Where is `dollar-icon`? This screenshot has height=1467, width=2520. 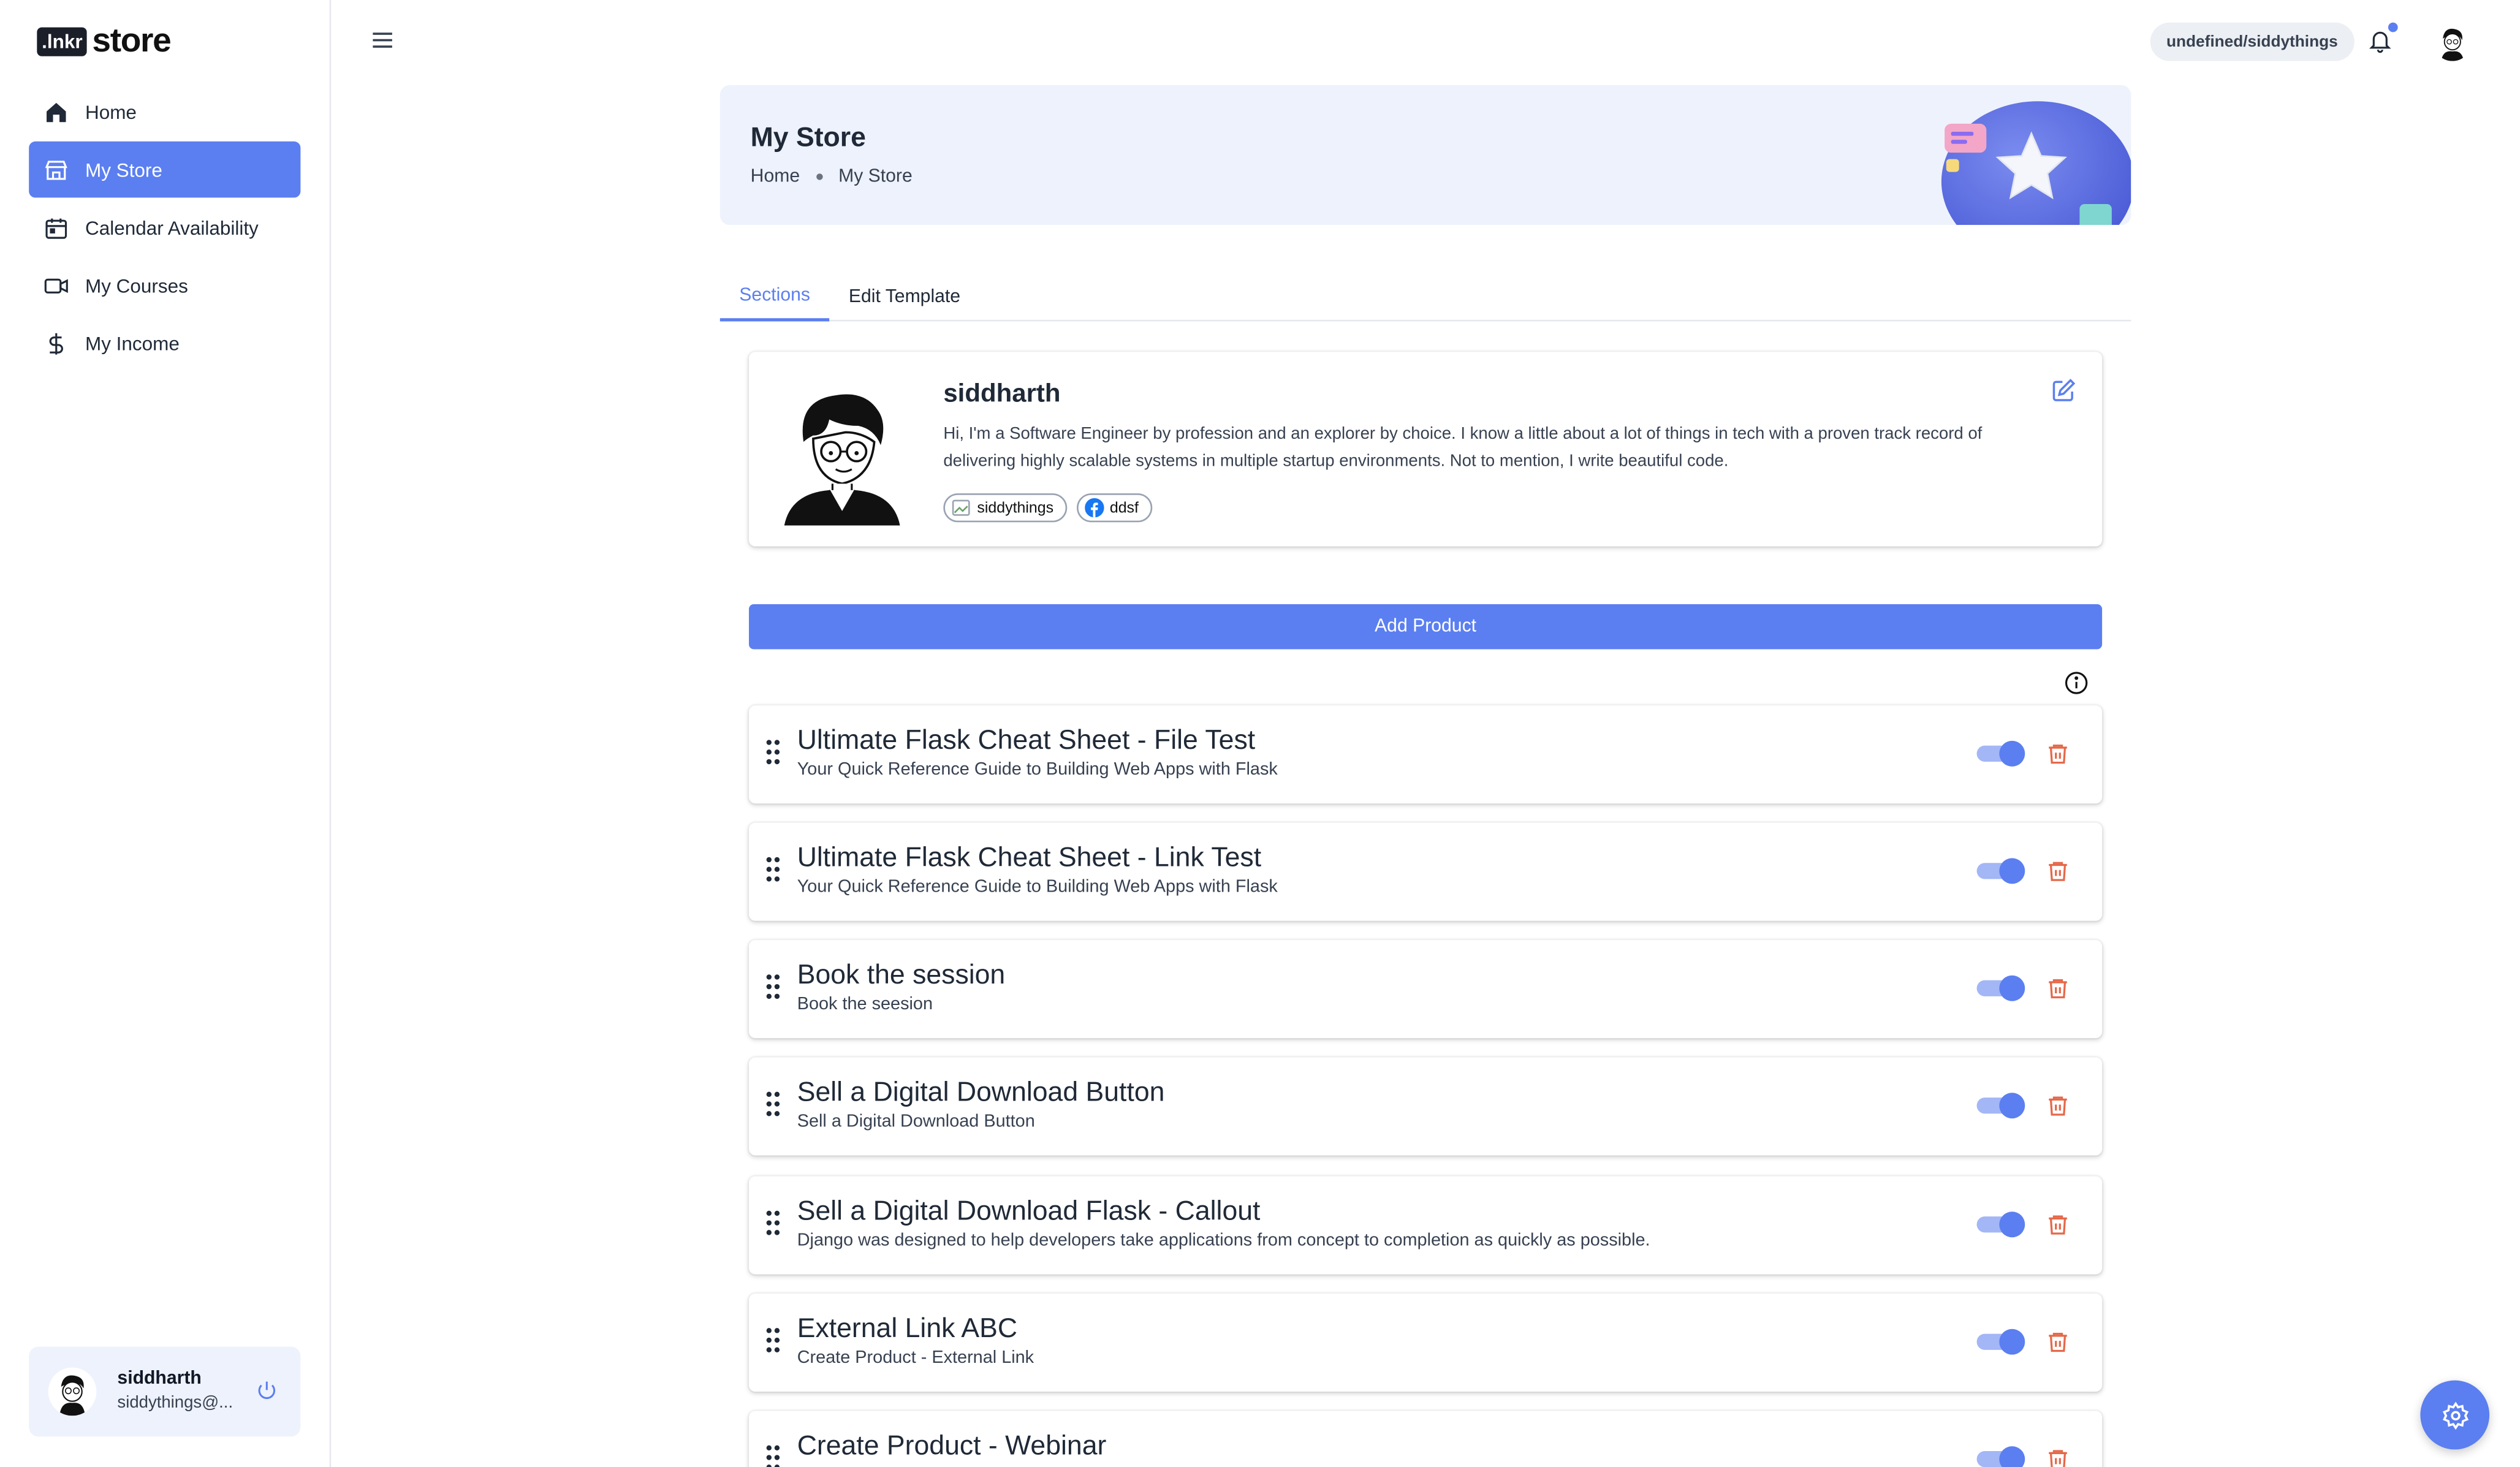 dollar-icon is located at coordinates (56, 343).